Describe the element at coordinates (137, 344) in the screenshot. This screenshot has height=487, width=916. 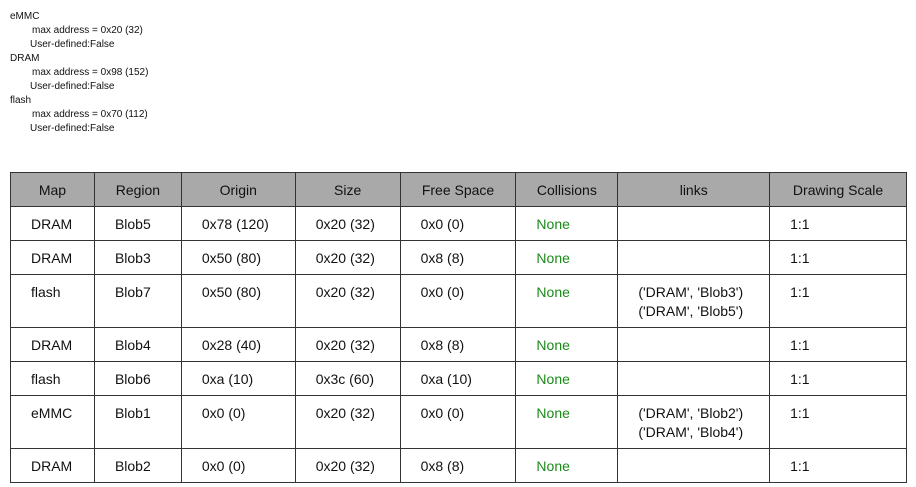
I see `cell-region: Blob4` at that location.